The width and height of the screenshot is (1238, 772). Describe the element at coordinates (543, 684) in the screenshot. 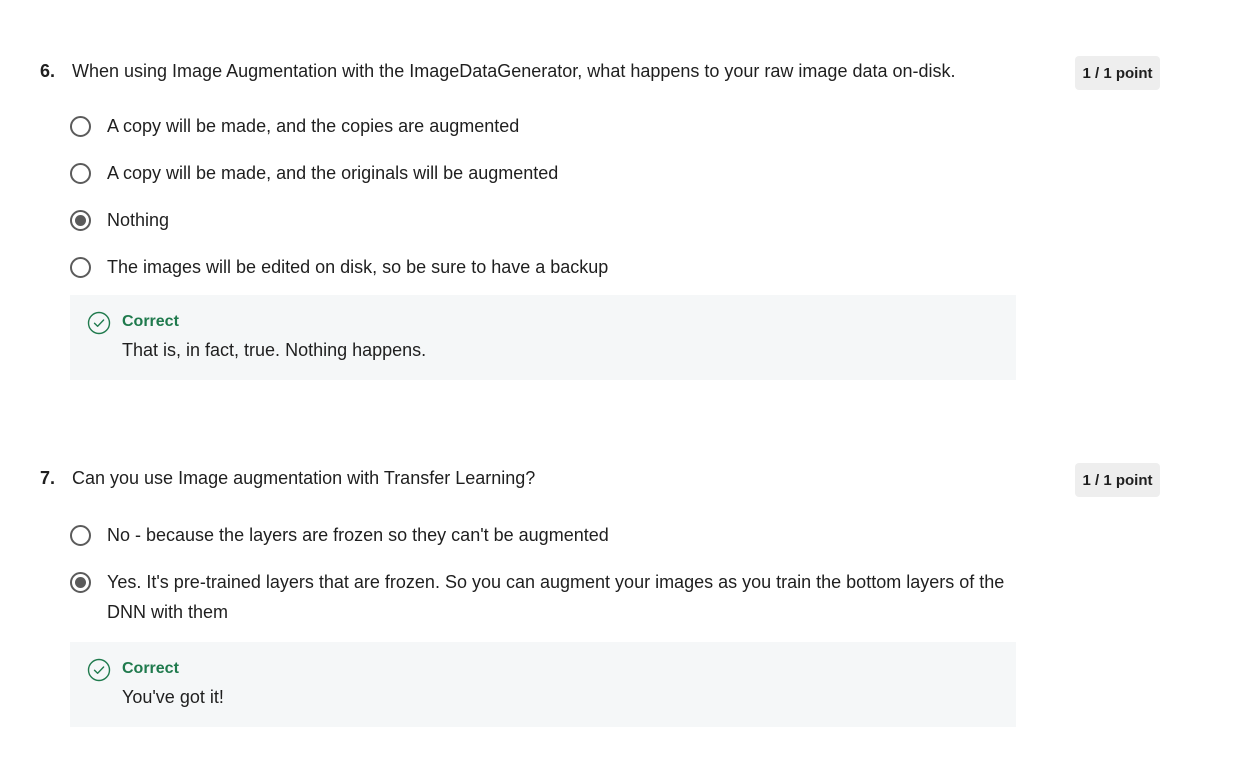

I see `feedback-panel: Correct You've got it!` at that location.